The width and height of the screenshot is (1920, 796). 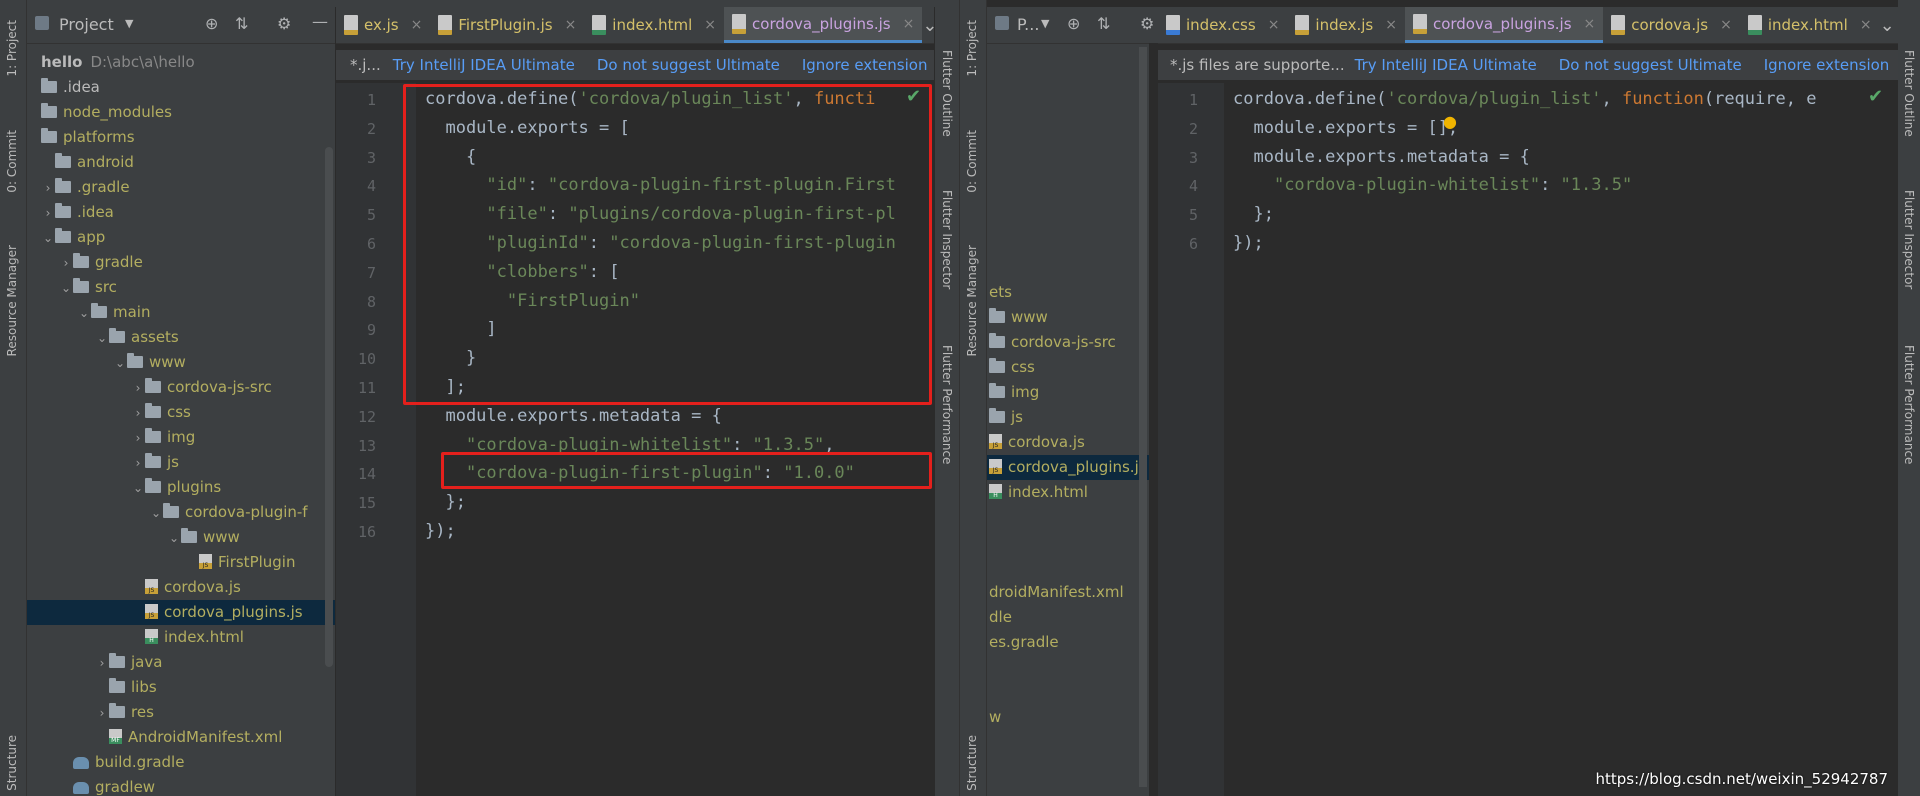 I want to click on tree-row: › cordova-js-src, so click(x=181, y=387).